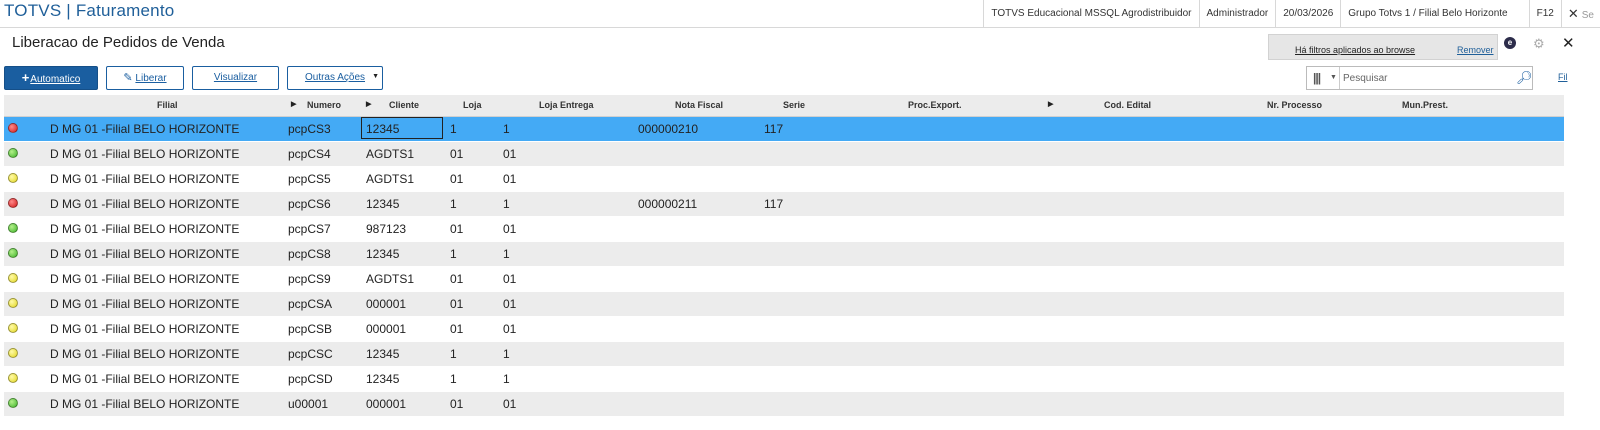 The height and width of the screenshot is (430, 1600). I want to click on search-icon: 🔎︎, so click(1524, 78).